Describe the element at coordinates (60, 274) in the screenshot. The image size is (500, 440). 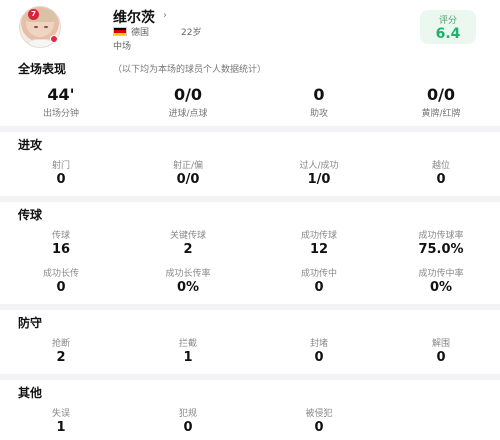
I see `stat-label: 成功长传` at that location.